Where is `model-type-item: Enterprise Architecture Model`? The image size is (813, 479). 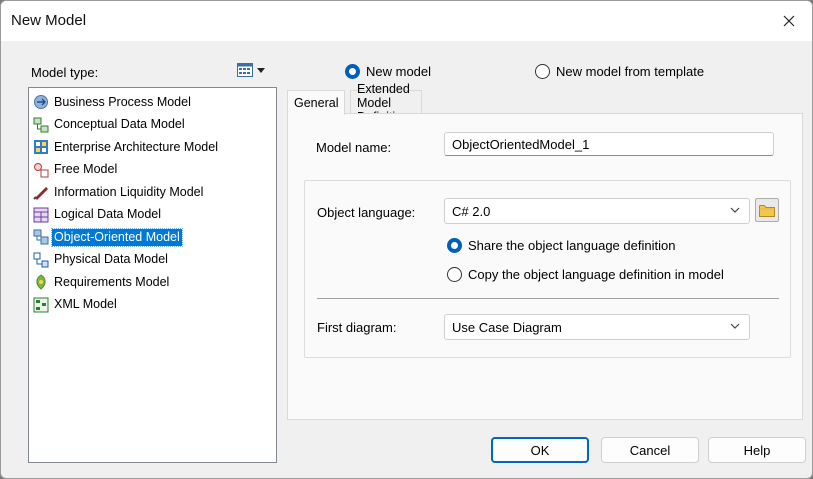 model-type-item: Enterprise Architecture Model is located at coordinates (152, 147).